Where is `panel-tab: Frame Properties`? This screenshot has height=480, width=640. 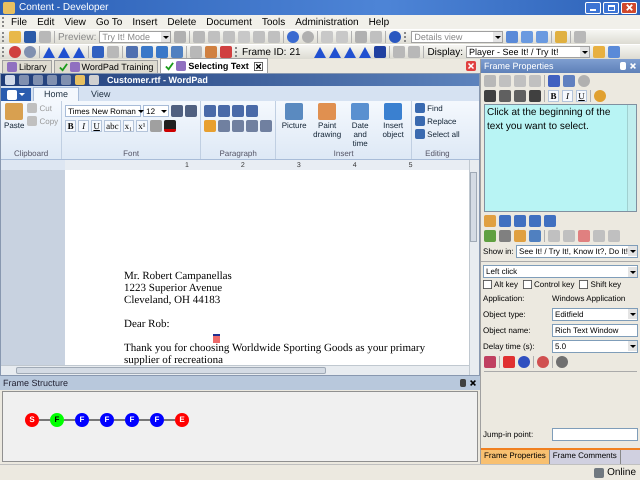 panel-tab: Frame Properties is located at coordinates (515, 457).